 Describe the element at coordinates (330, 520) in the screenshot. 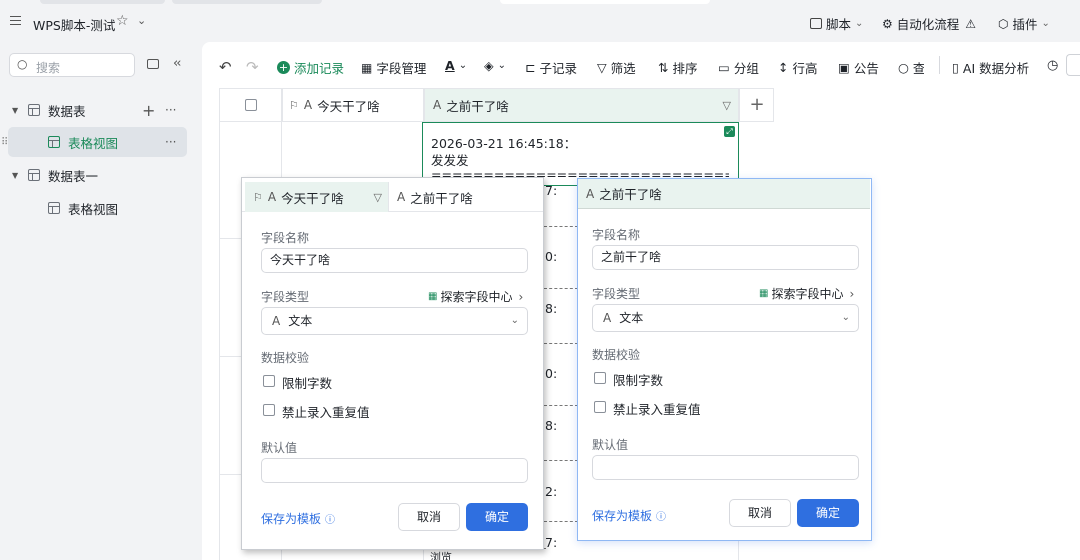

I see `info-icon: ⓘ` at that location.